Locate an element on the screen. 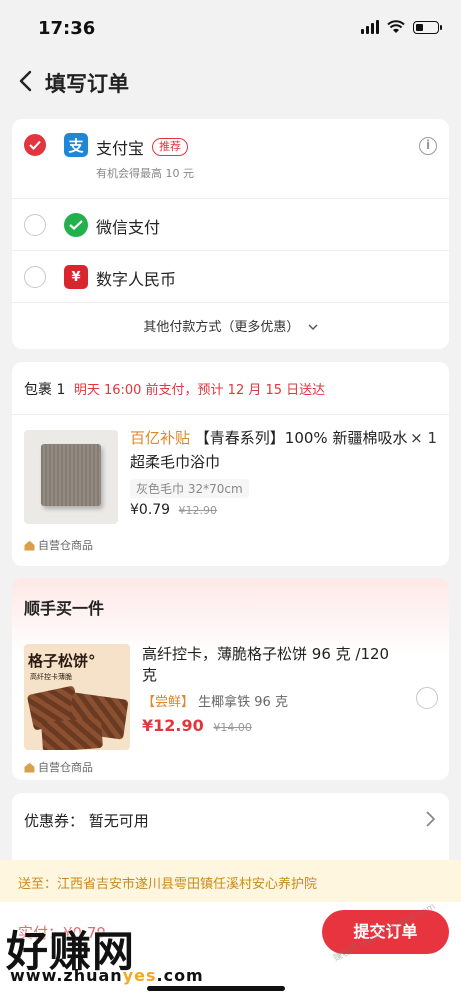  price-original: ¥12.90 is located at coordinates (198, 510).